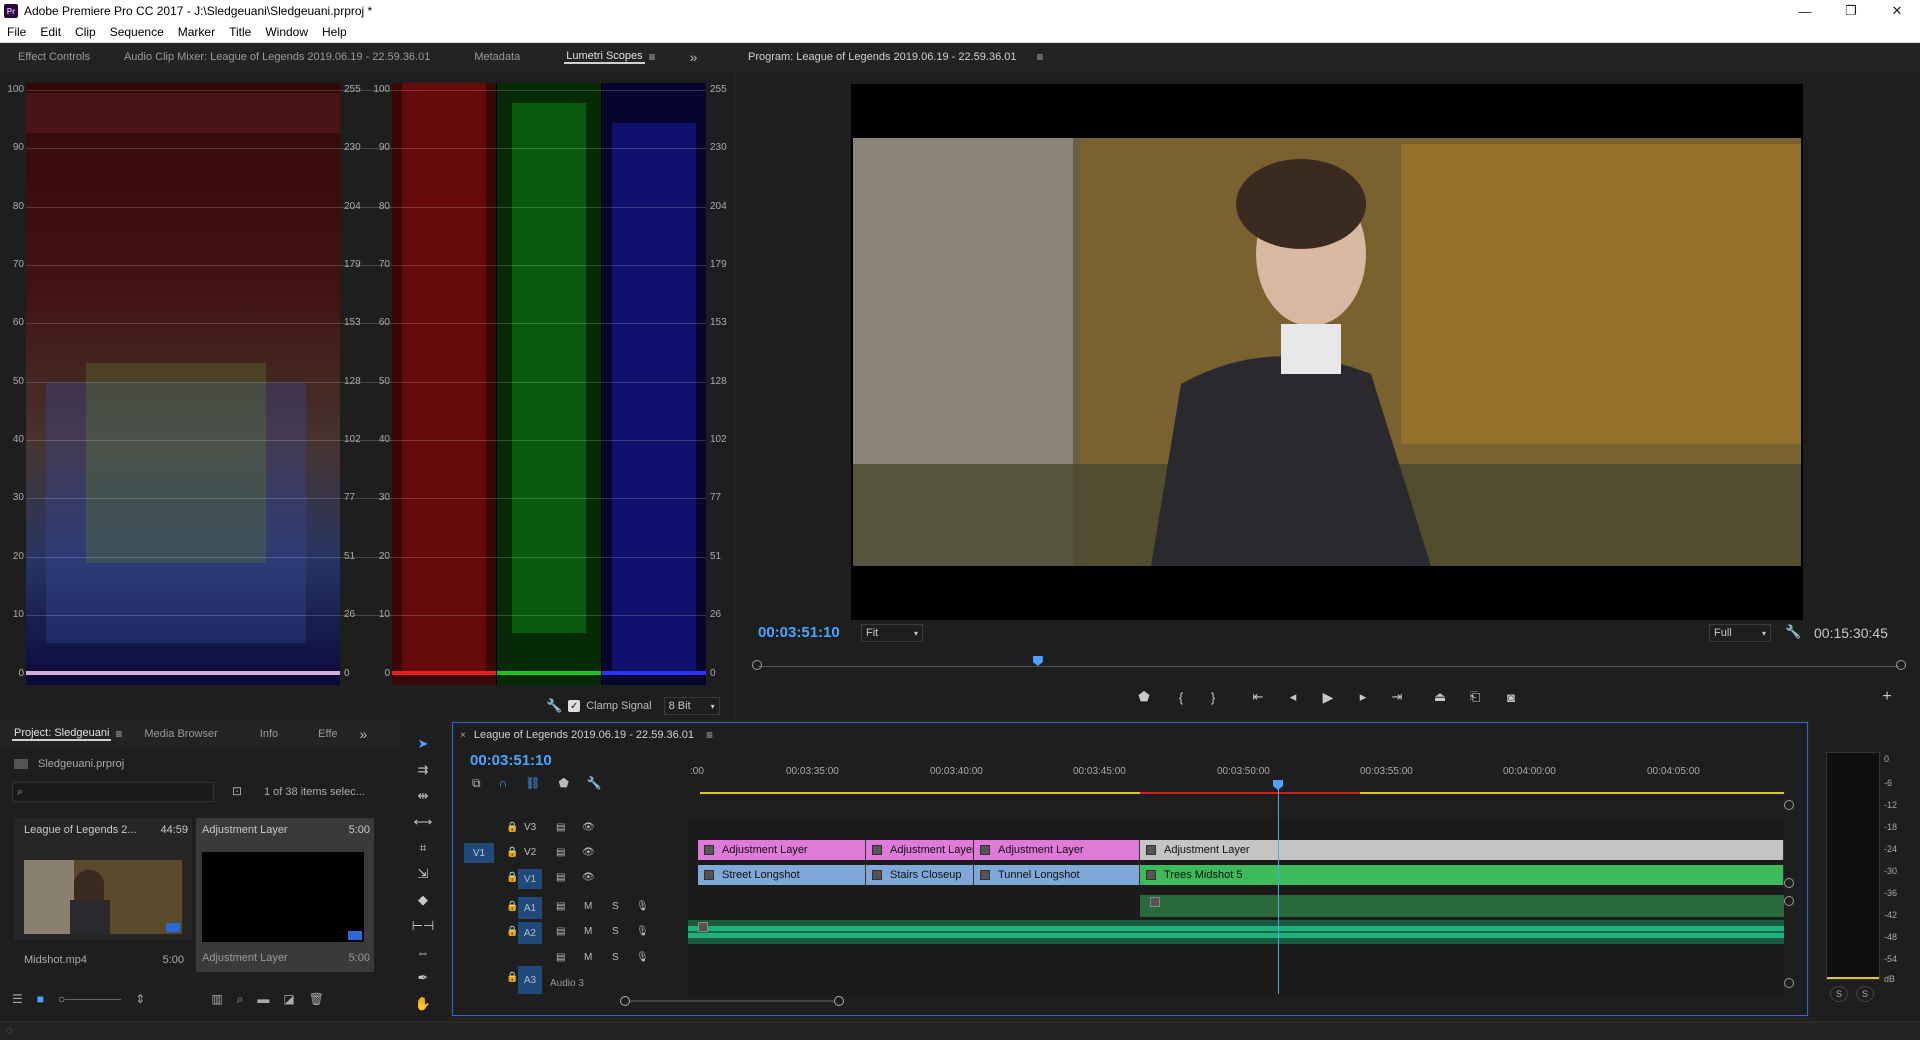  I want to click on tab-lumetri-scopes: Lumetri Scopes, so click(604, 57).